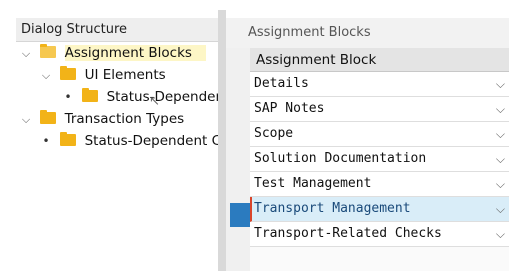 This screenshot has width=509, height=271. I want to click on cell-value: Details, so click(281, 84).